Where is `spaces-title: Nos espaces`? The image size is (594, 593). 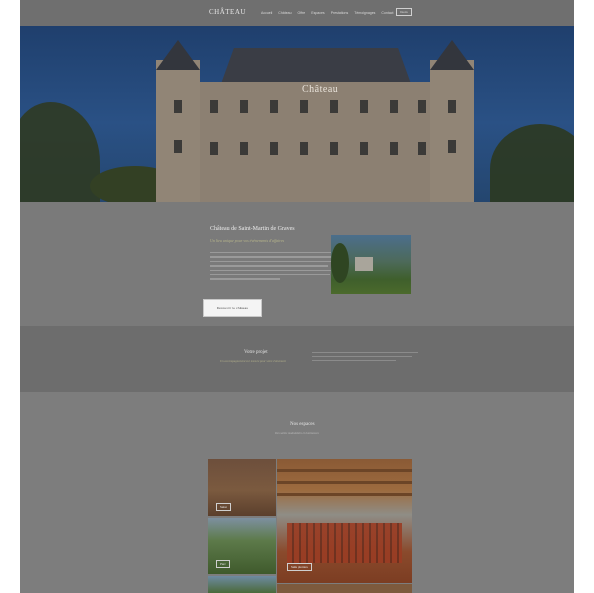 spaces-title: Nos espaces is located at coordinates (302, 424).